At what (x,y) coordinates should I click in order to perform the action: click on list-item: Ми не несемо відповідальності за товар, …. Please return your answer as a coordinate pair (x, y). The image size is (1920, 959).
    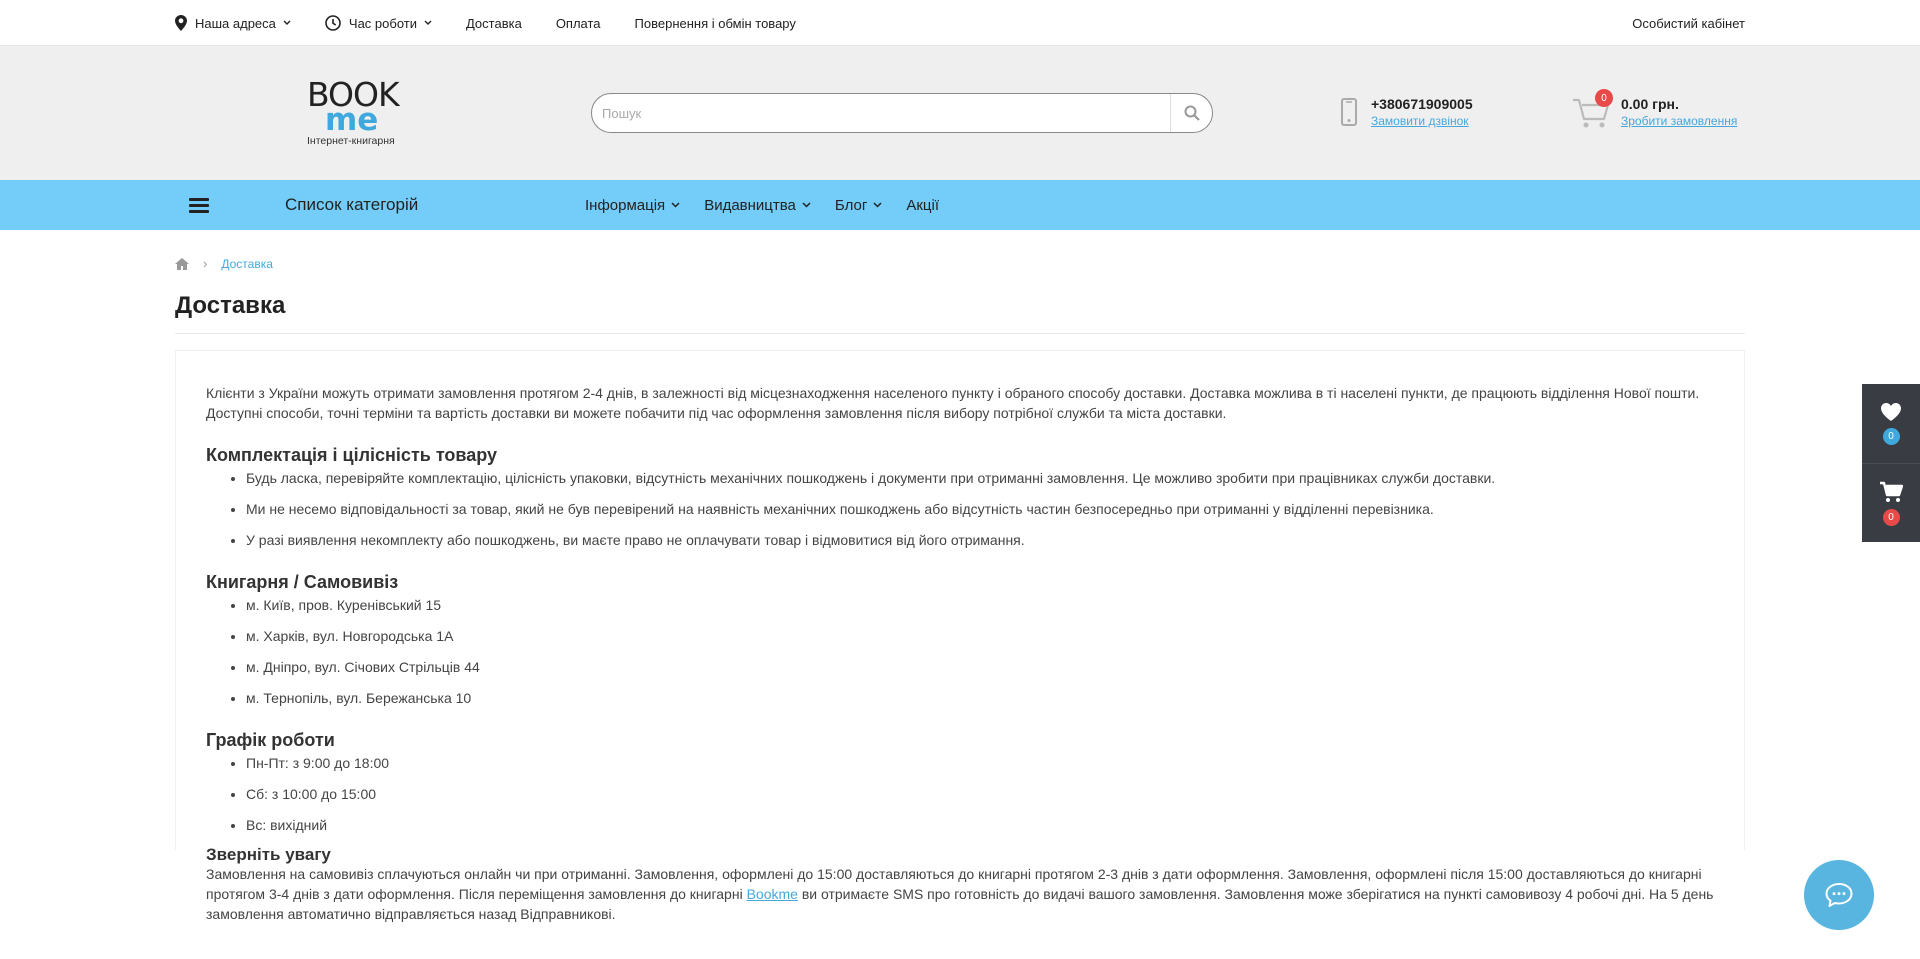
    Looking at the image, I should click on (980, 509).